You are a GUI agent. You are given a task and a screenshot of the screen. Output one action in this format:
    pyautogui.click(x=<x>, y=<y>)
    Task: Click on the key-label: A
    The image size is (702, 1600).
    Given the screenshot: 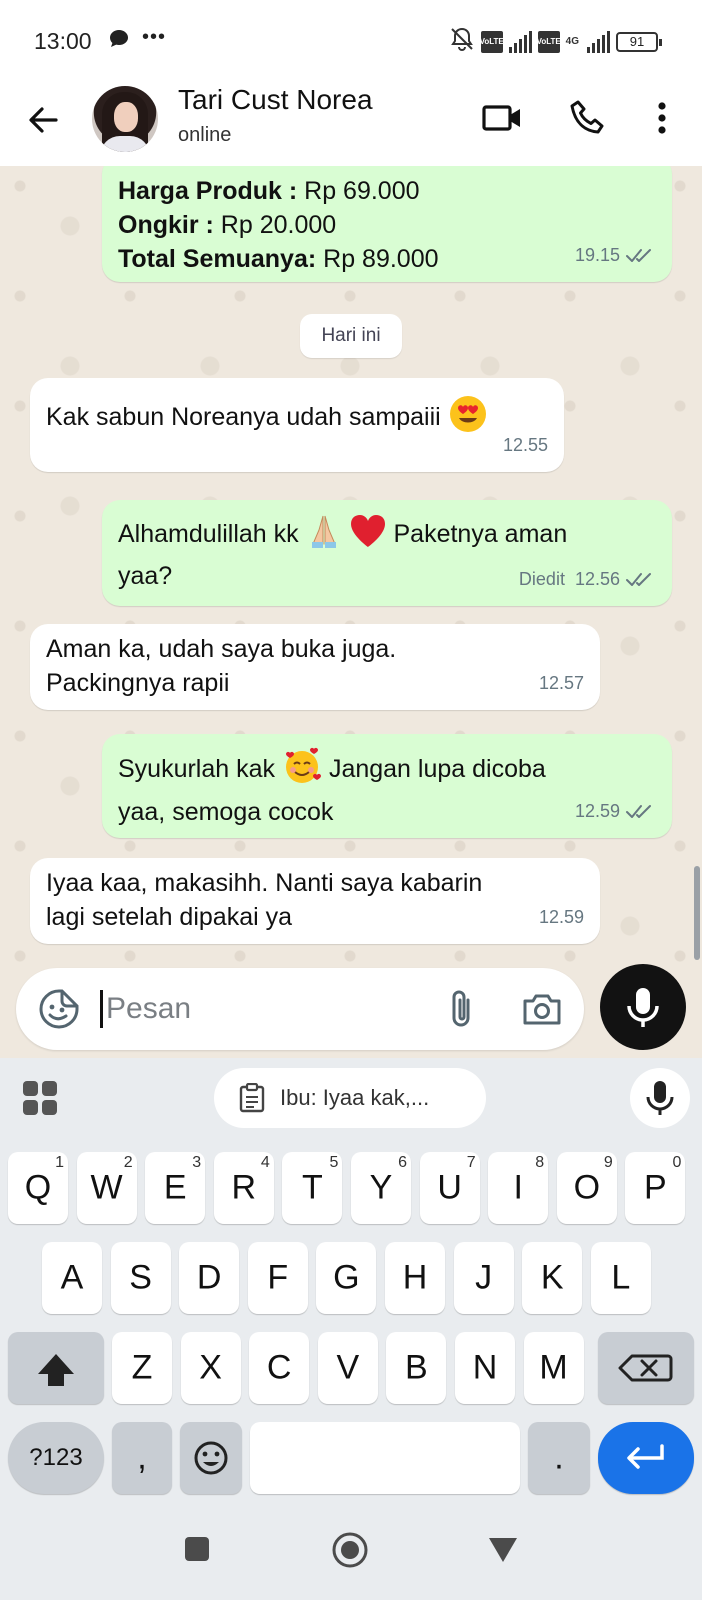 What is the action you would take?
    pyautogui.click(x=72, y=1277)
    